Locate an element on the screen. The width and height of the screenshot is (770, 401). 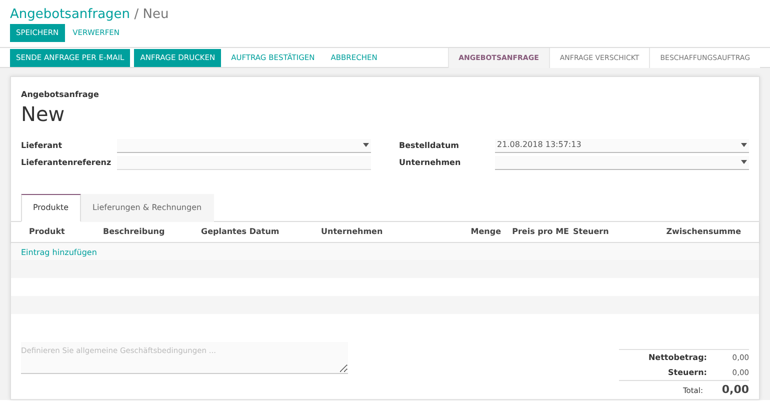
column-header: Unternehmen is located at coordinates (352, 232).